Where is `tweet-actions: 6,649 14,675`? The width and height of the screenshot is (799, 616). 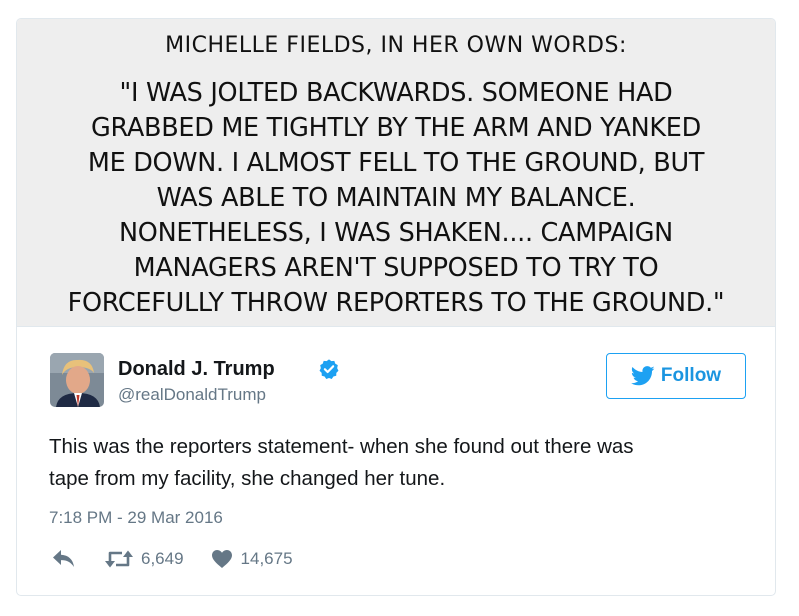
tweet-actions: 6,649 14,675 is located at coordinates (171, 559).